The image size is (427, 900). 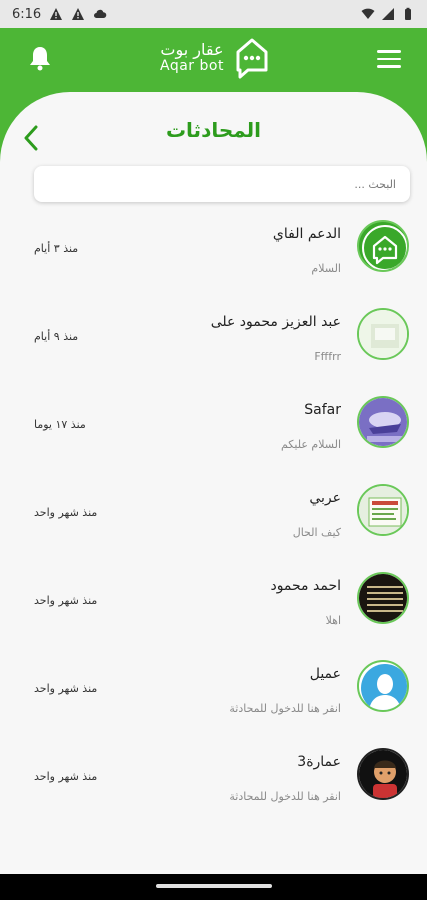 I want to click on page-title: المحادثات, so click(x=213, y=130).